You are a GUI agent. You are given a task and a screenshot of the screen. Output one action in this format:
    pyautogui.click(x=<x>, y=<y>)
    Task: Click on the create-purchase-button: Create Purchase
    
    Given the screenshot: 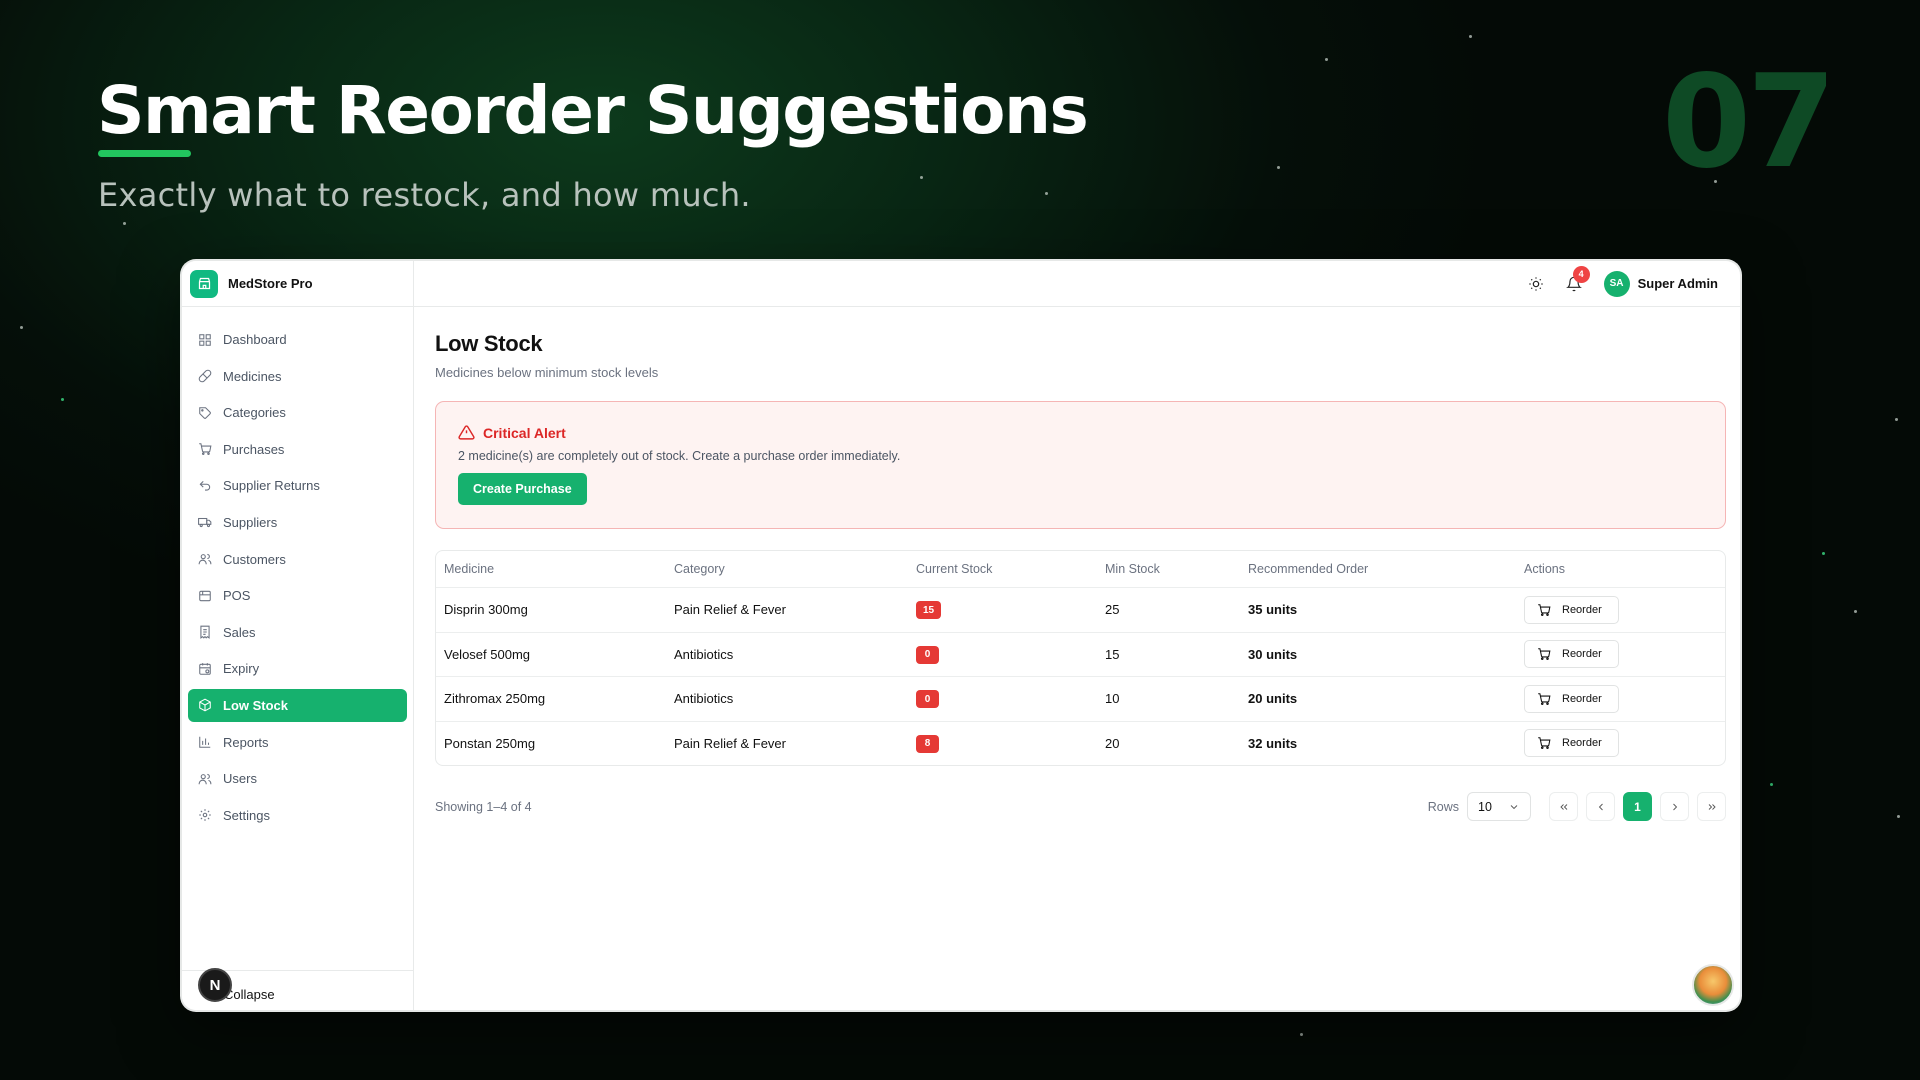 What is the action you would take?
    pyautogui.click(x=522, y=489)
    